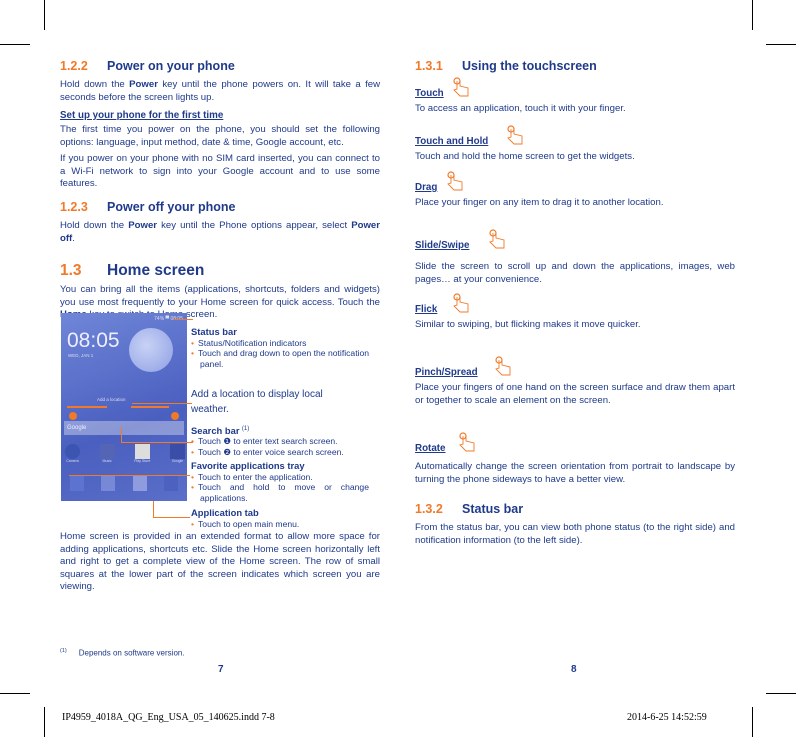 The width and height of the screenshot is (796, 737). What do you see at coordinates (426, 187) in the screenshot?
I see `gesture-label: Drag` at bounding box center [426, 187].